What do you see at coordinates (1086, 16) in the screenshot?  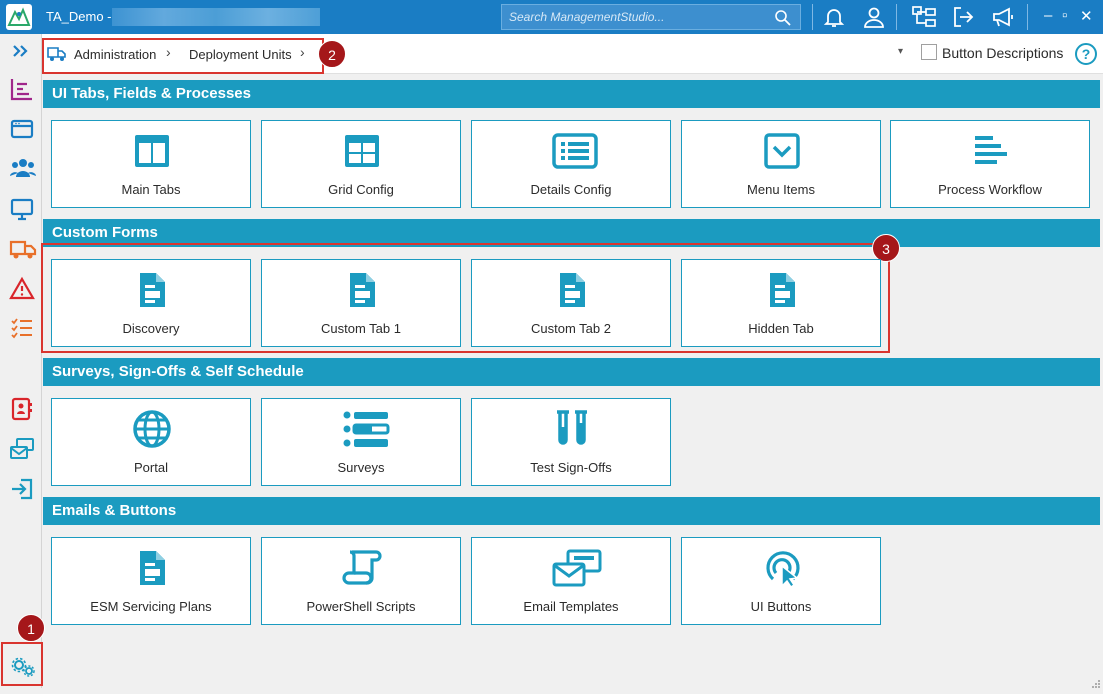 I see `close-button: ✕` at bounding box center [1086, 16].